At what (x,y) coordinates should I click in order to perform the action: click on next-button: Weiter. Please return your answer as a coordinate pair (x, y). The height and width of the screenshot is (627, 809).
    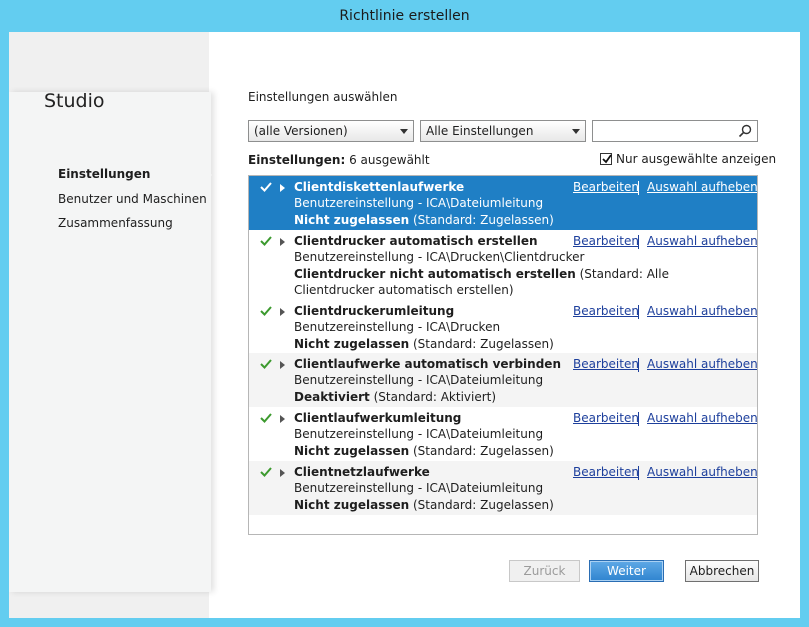
    Looking at the image, I should click on (626, 571).